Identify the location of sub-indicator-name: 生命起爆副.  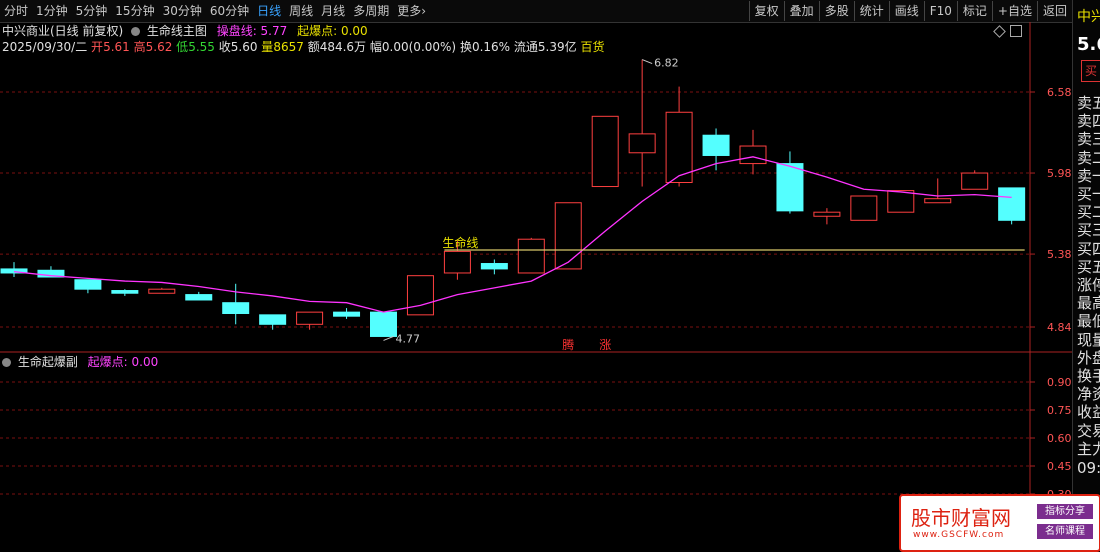
(48, 362).